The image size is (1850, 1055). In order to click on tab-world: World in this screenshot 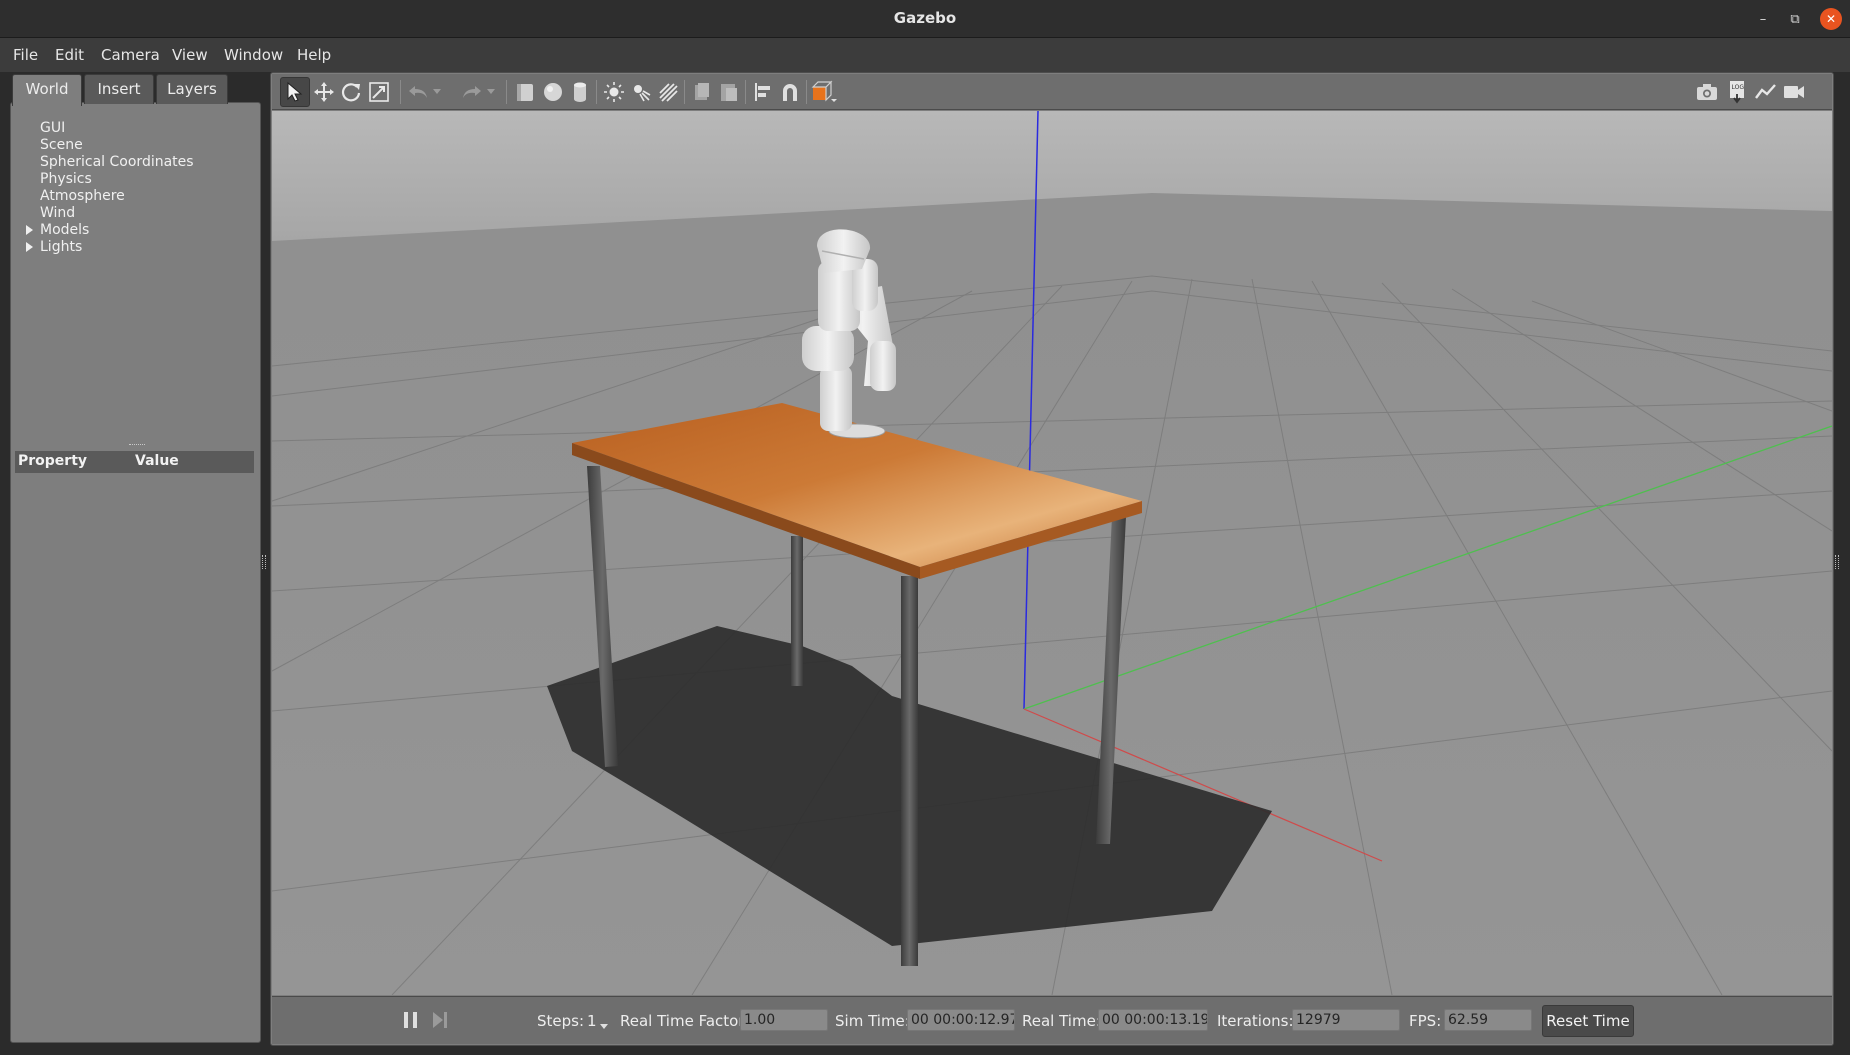, I will do `click(47, 90)`.